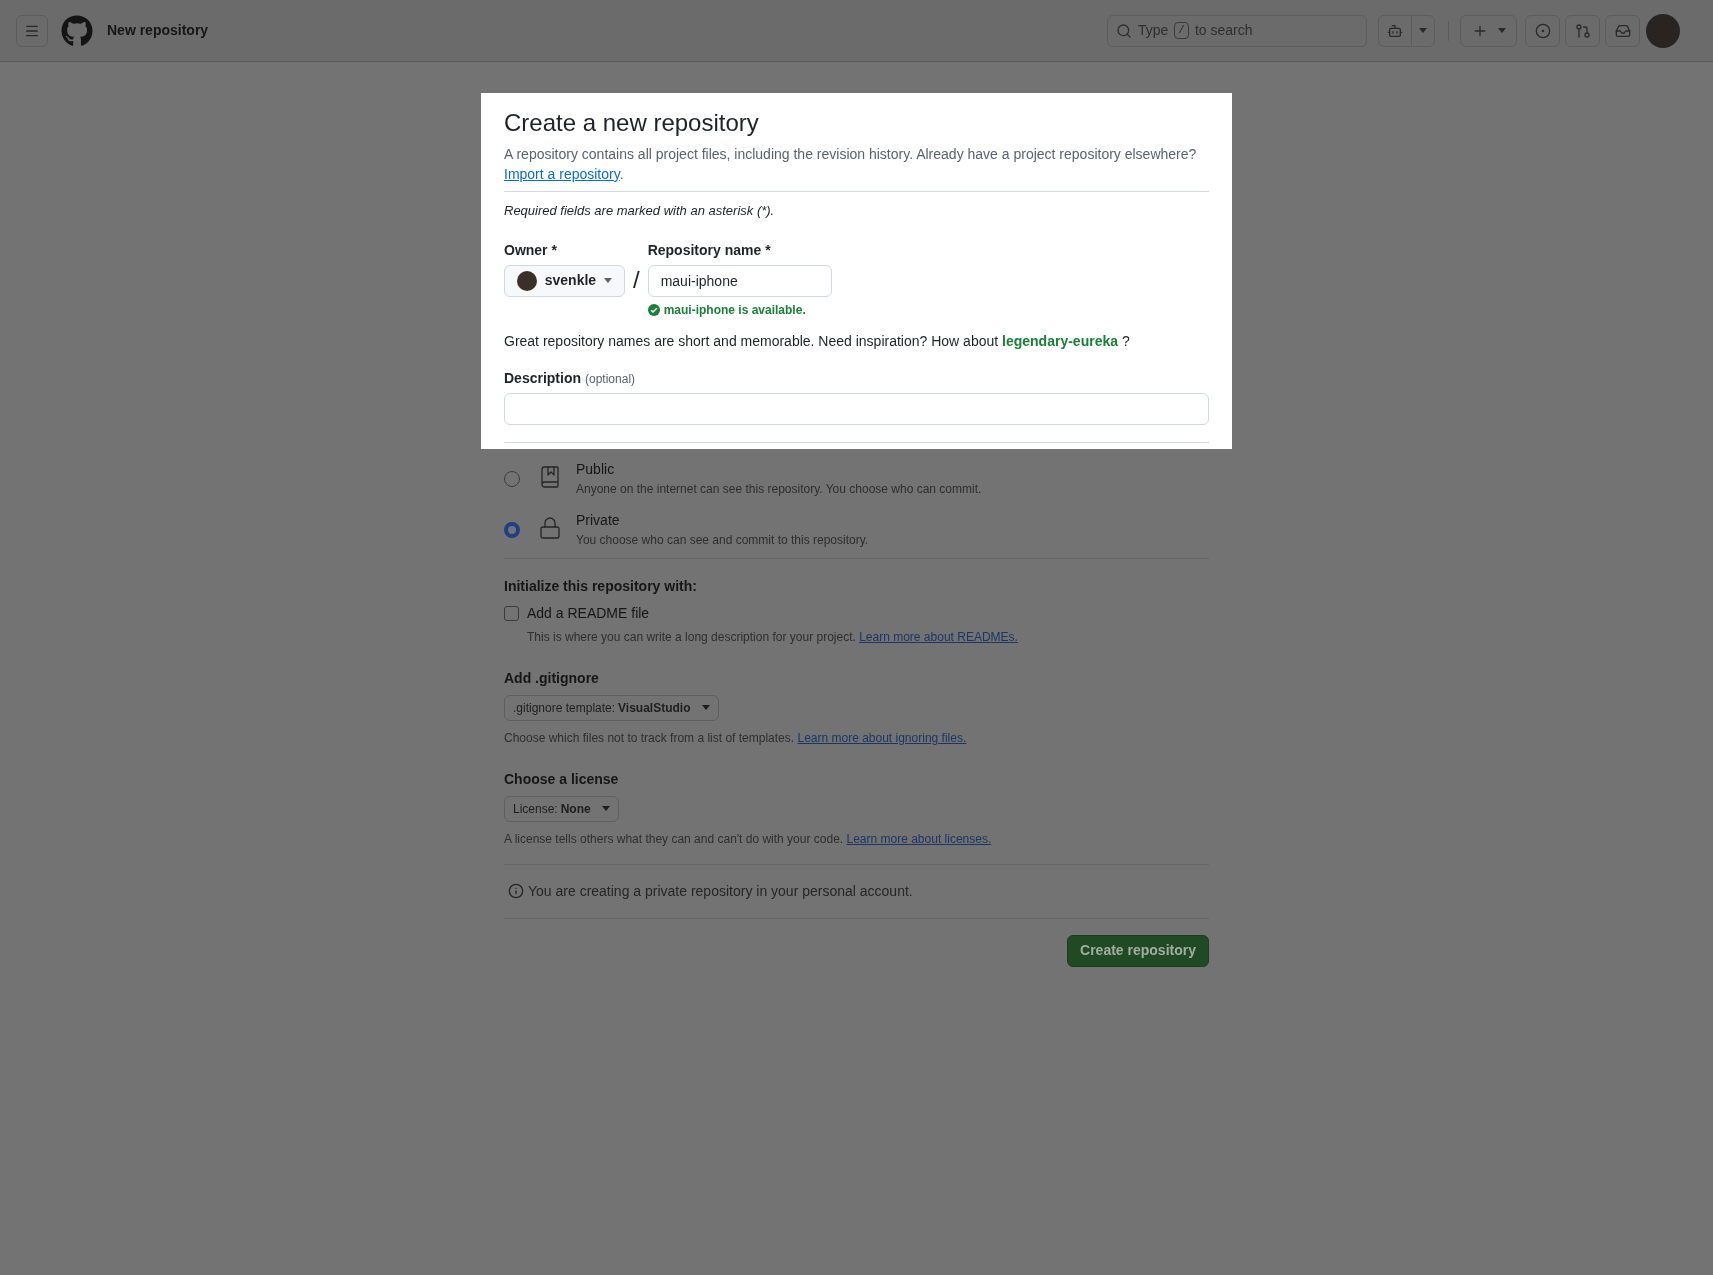 The width and height of the screenshot is (1713, 1275). I want to click on notice-text: You are creating a private repository in your personal account., so click(720, 891).